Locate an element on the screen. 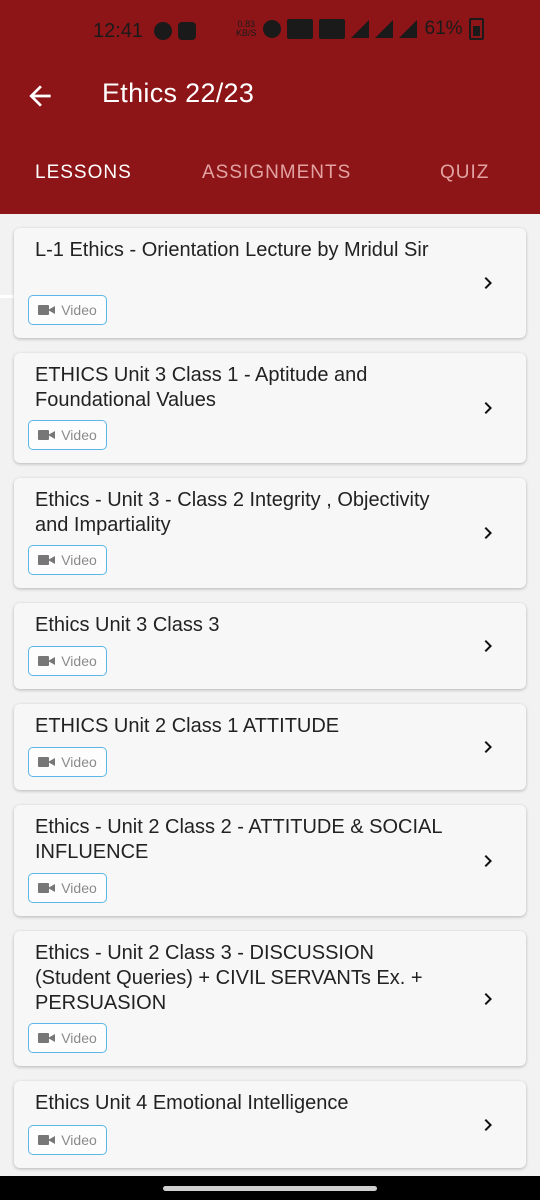 The width and height of the screenshot is (540, 1200). status-time: 12:41 is located at coordinates (118, 31).